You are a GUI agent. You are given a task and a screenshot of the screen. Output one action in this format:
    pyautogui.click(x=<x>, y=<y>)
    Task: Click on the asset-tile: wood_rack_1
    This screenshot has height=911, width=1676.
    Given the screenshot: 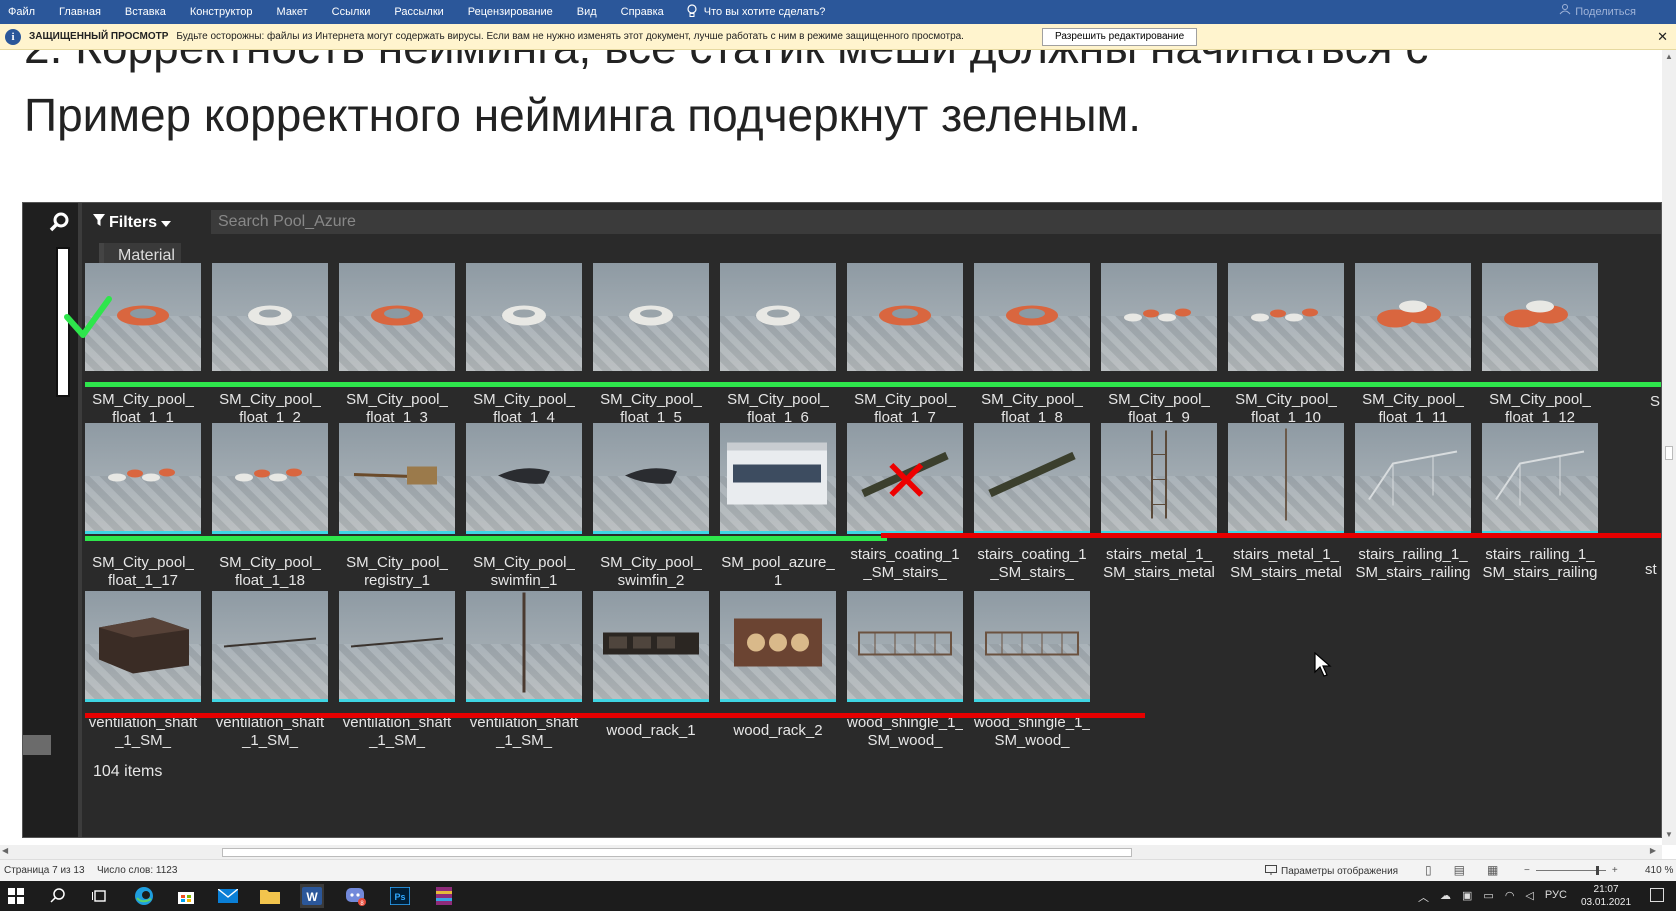 What is the action you would take?
    pyautogui.click(x=651, y=676)
    